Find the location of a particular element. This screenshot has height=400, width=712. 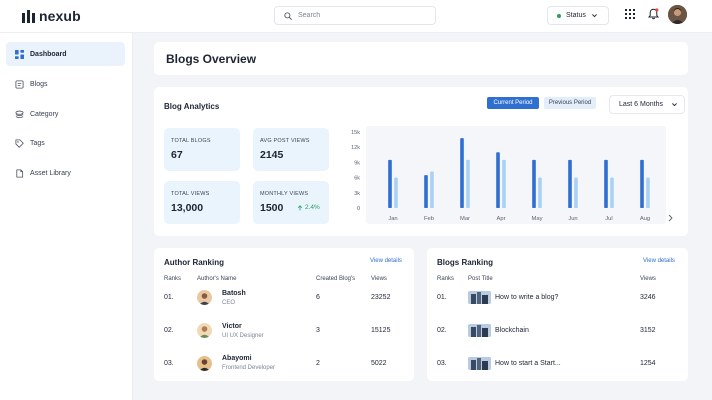

sidebar-item-label: Asset Library is located at coordinates (50, 173).